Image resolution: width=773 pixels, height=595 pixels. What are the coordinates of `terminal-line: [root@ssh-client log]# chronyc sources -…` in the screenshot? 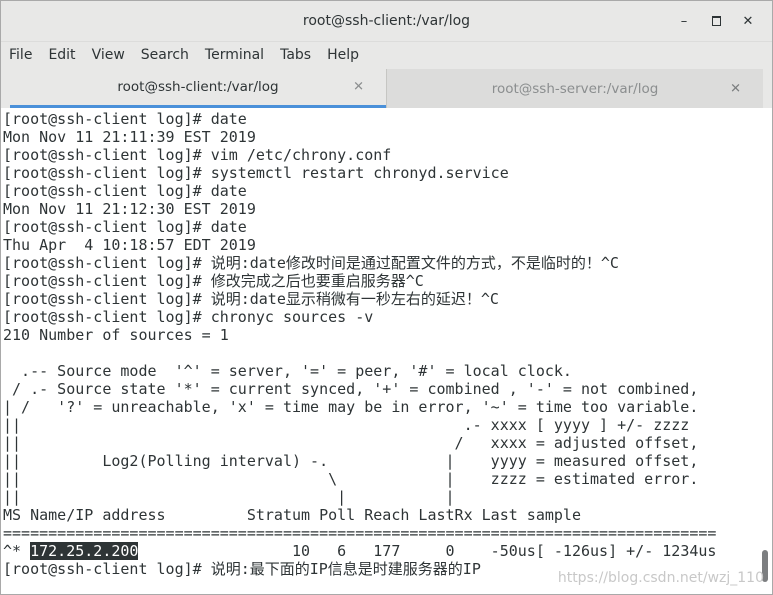 It's located at (188, 317).